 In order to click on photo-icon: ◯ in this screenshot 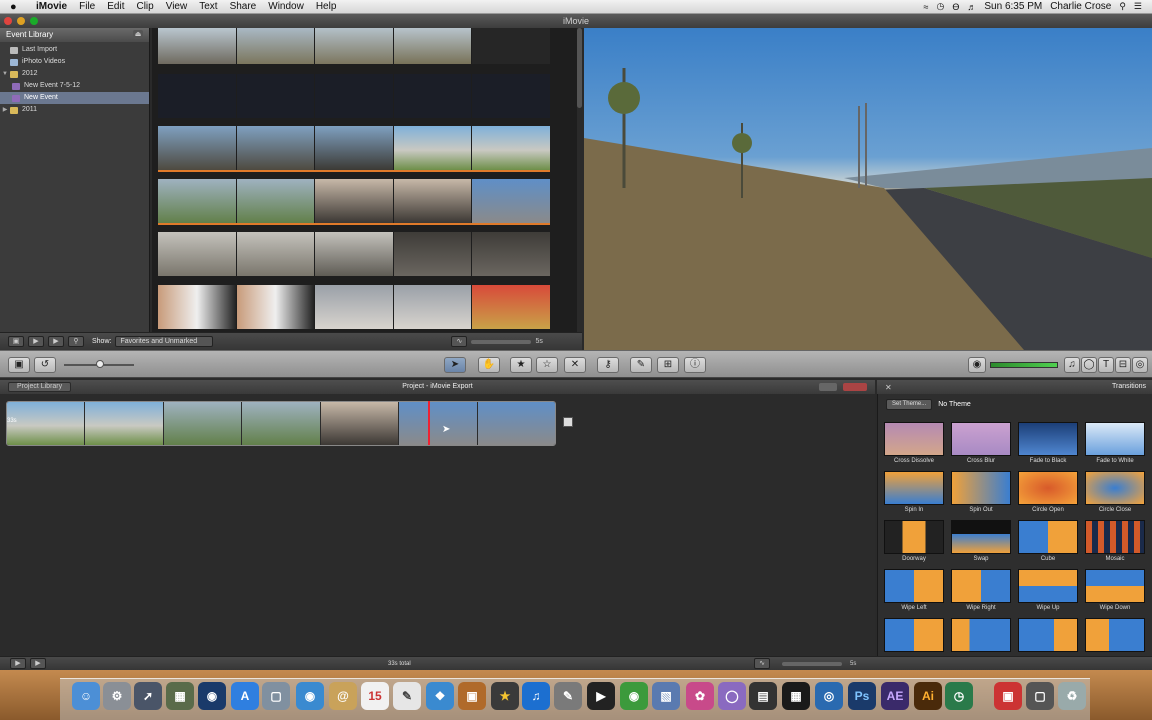, I will do `click(1089, 365)`.